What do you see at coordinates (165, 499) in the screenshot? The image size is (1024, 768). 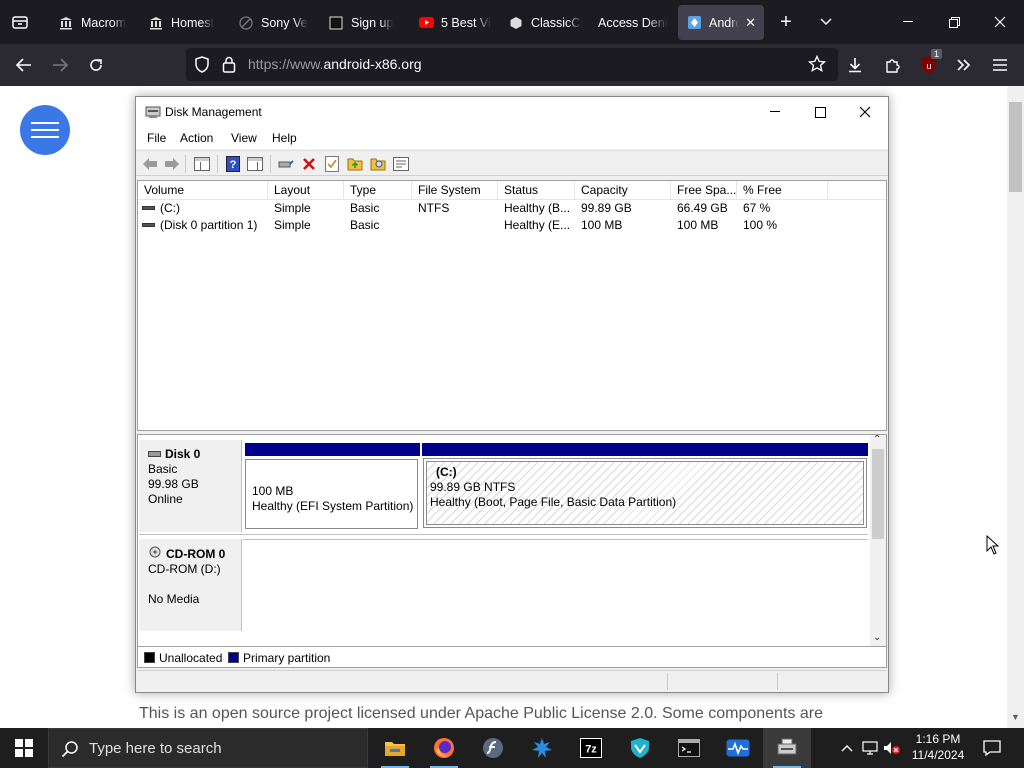 I see `disk0-state: Online` at bounding box center [165, 499].